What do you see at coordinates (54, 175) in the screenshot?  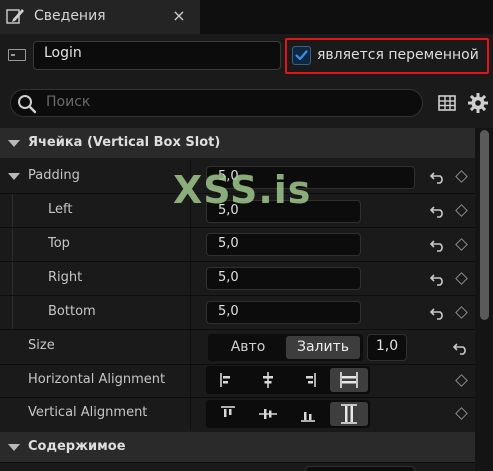 I see `padding-label: Padding` at bounding box center [54, 175].